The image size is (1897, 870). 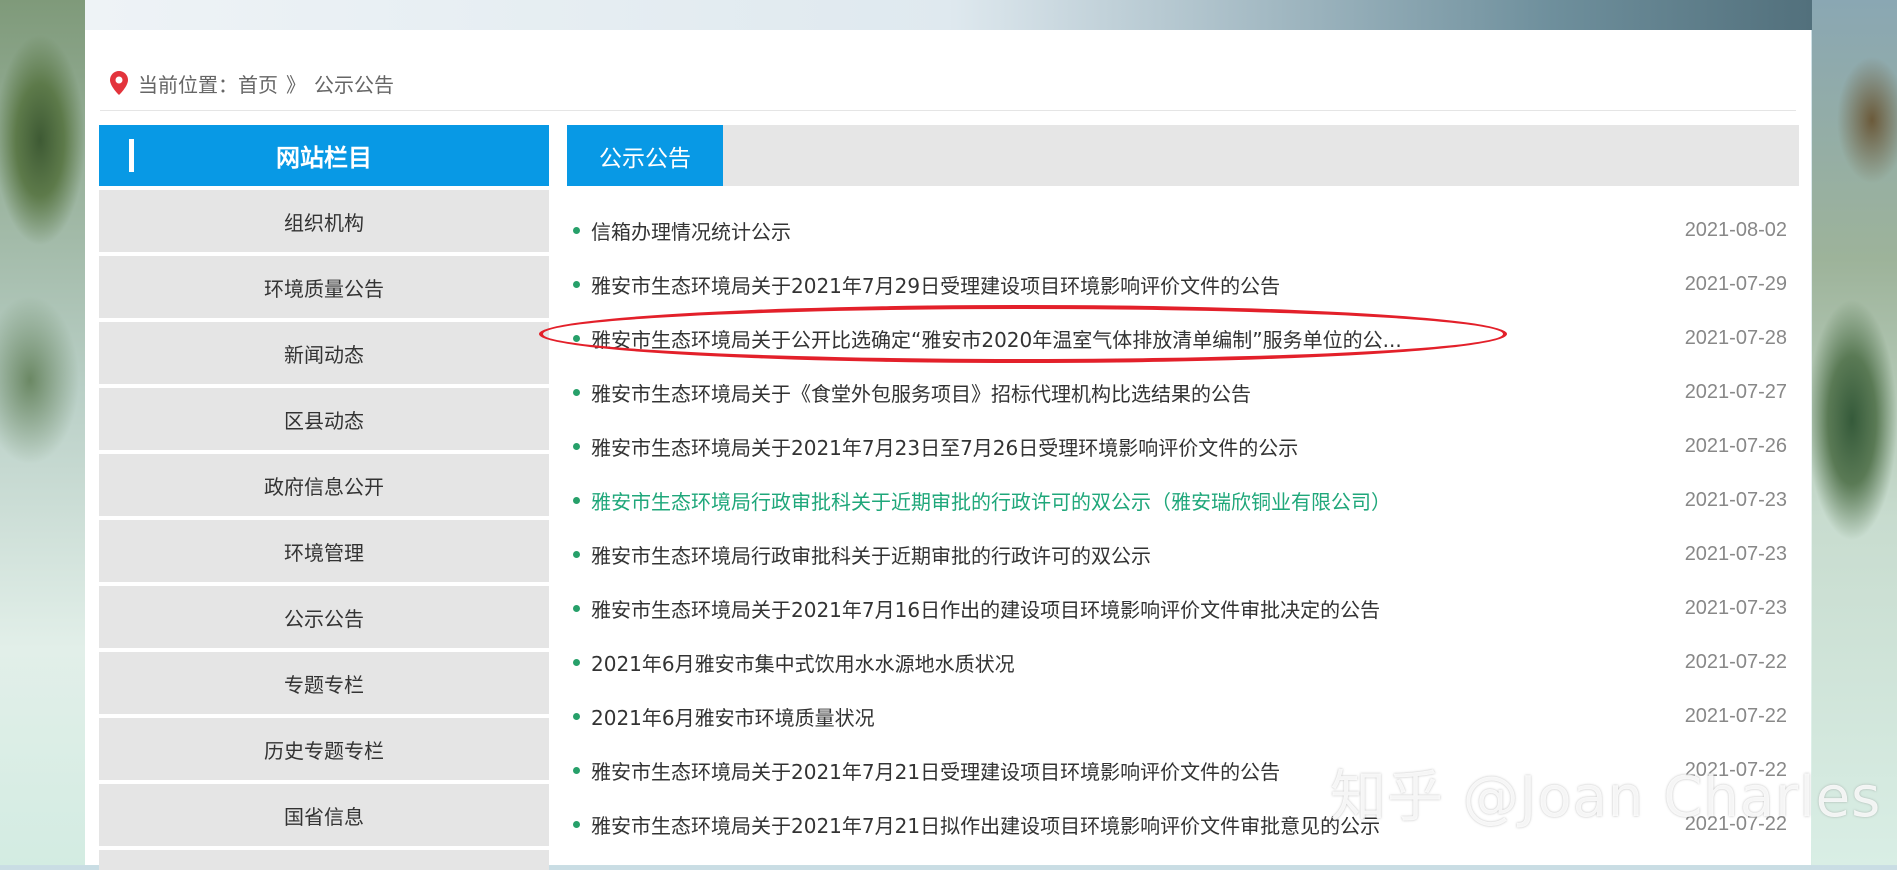 I want to click on sidebar-item-gov-info: 政府信息公开, so click(x=324, y=485).